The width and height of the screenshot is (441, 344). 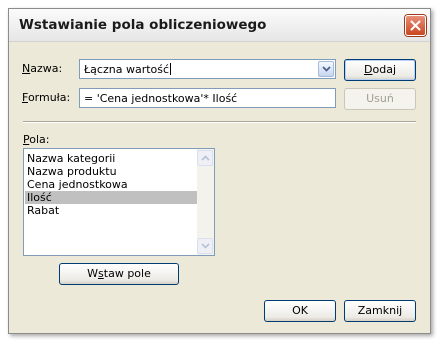 I want to click on close-icon, so click(x=415, y=25).